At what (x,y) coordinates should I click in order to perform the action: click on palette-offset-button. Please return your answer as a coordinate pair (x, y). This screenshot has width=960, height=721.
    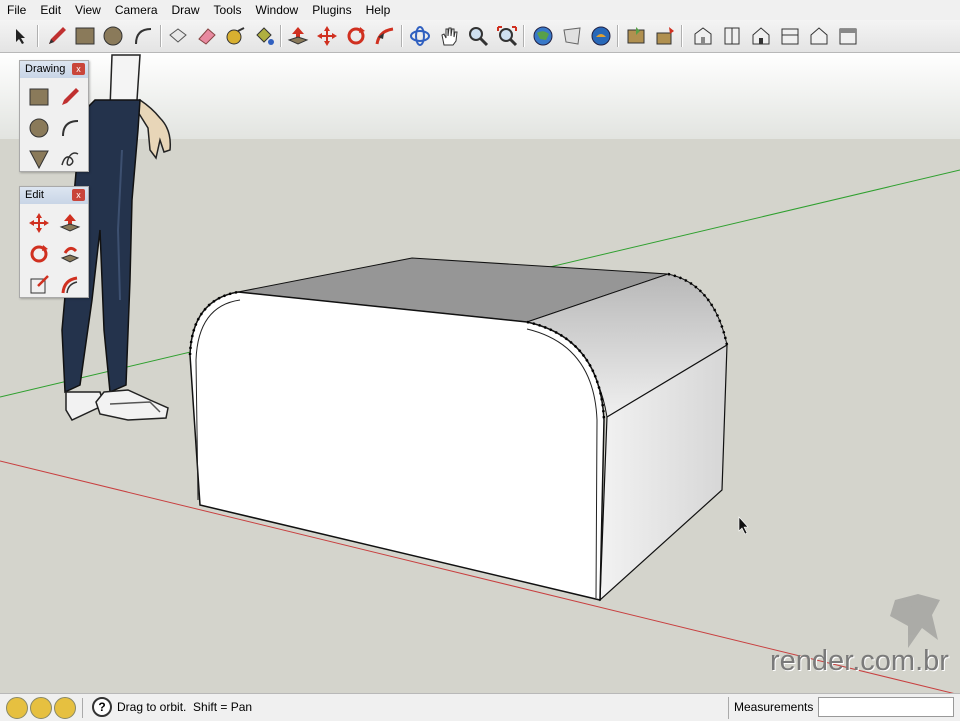
    Looking at the image, I should click on (70, 285).